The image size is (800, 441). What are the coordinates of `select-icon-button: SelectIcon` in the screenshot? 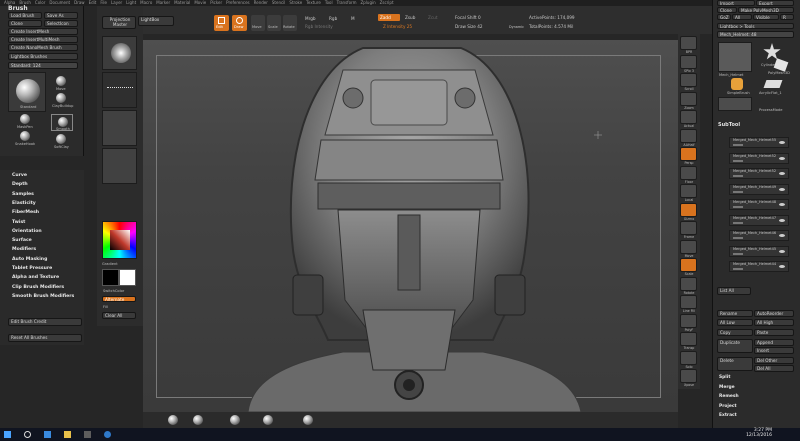 It's located at (61, 23).